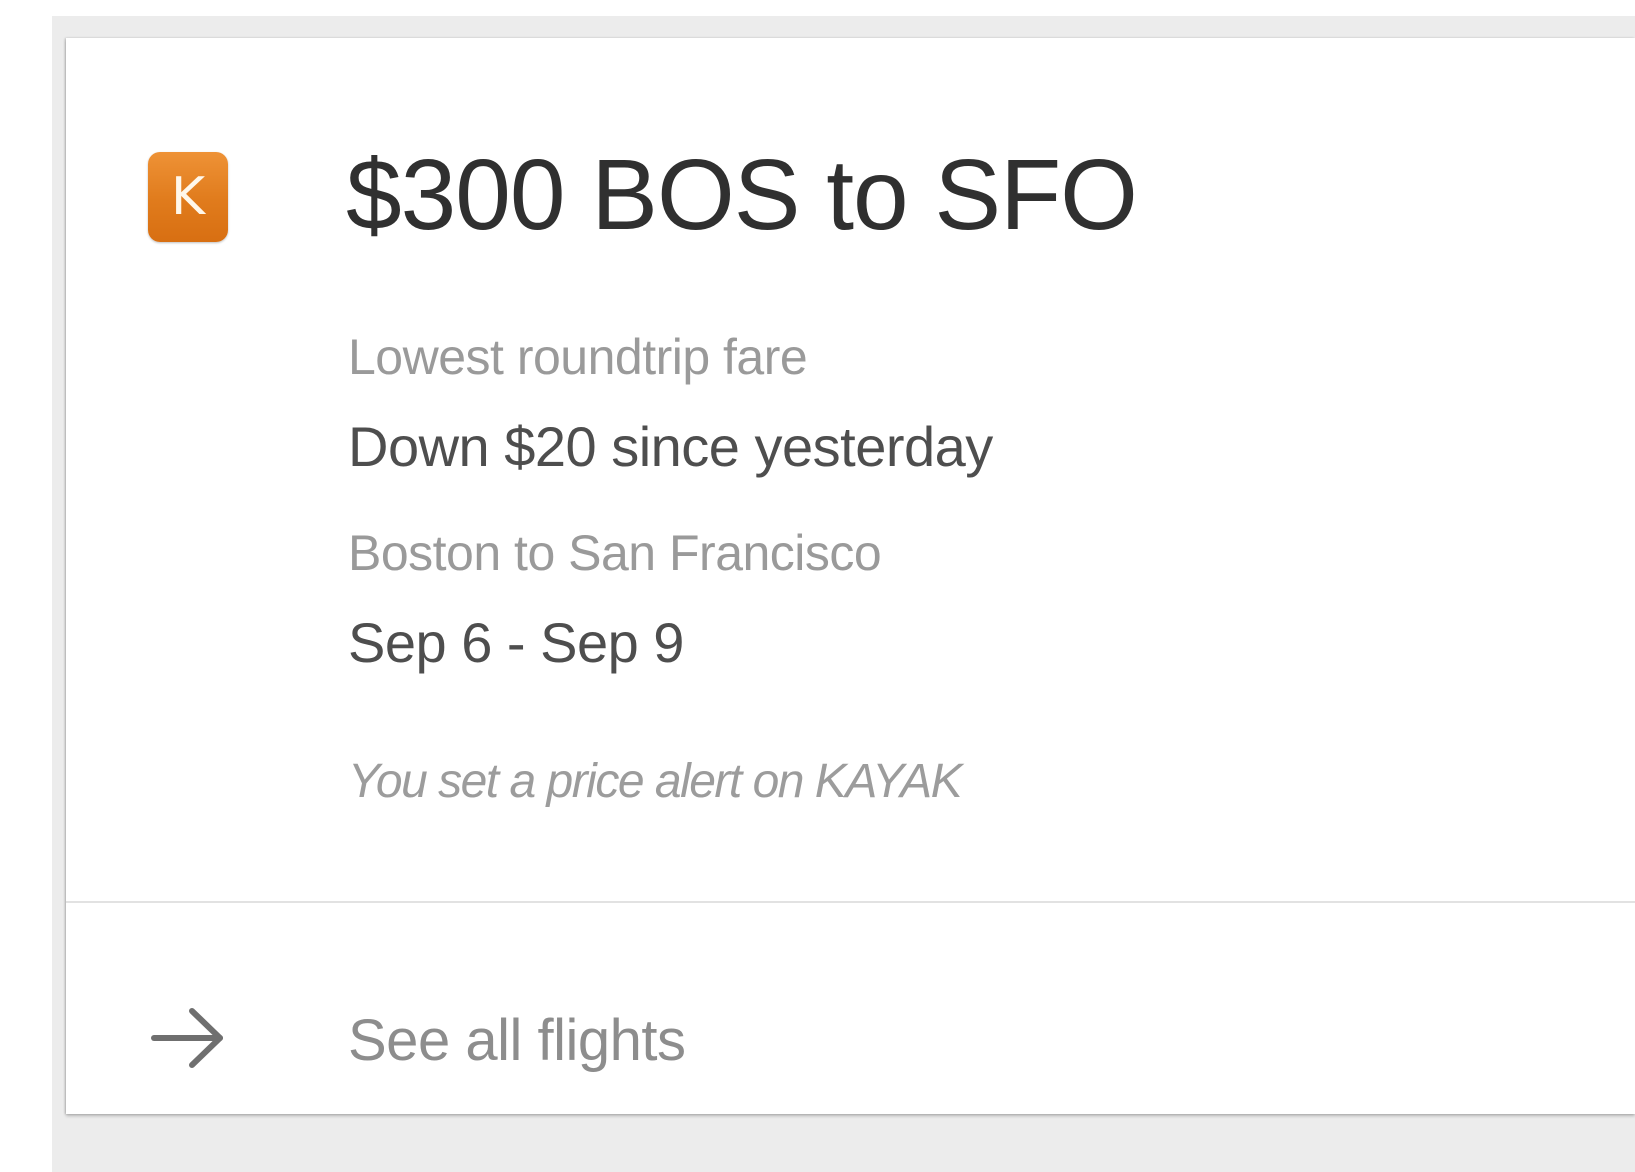 The height and width of the screenshot is (1172, 1635). Describe the element at coordinates (655, 781) in the screenshot. I see `price-alert-note: You set a price alert on KAYAK` at that location.